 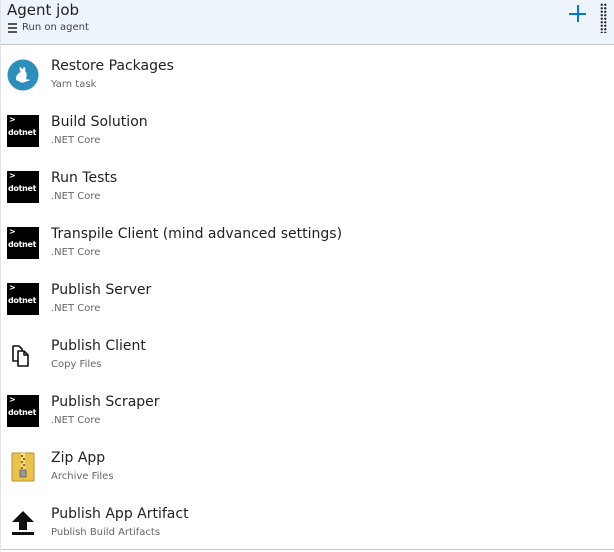 What do you see at coordinates (105, 402) in the screenshot?
I see `task-name: Publish Scraper` at bounding box center [105, 402].